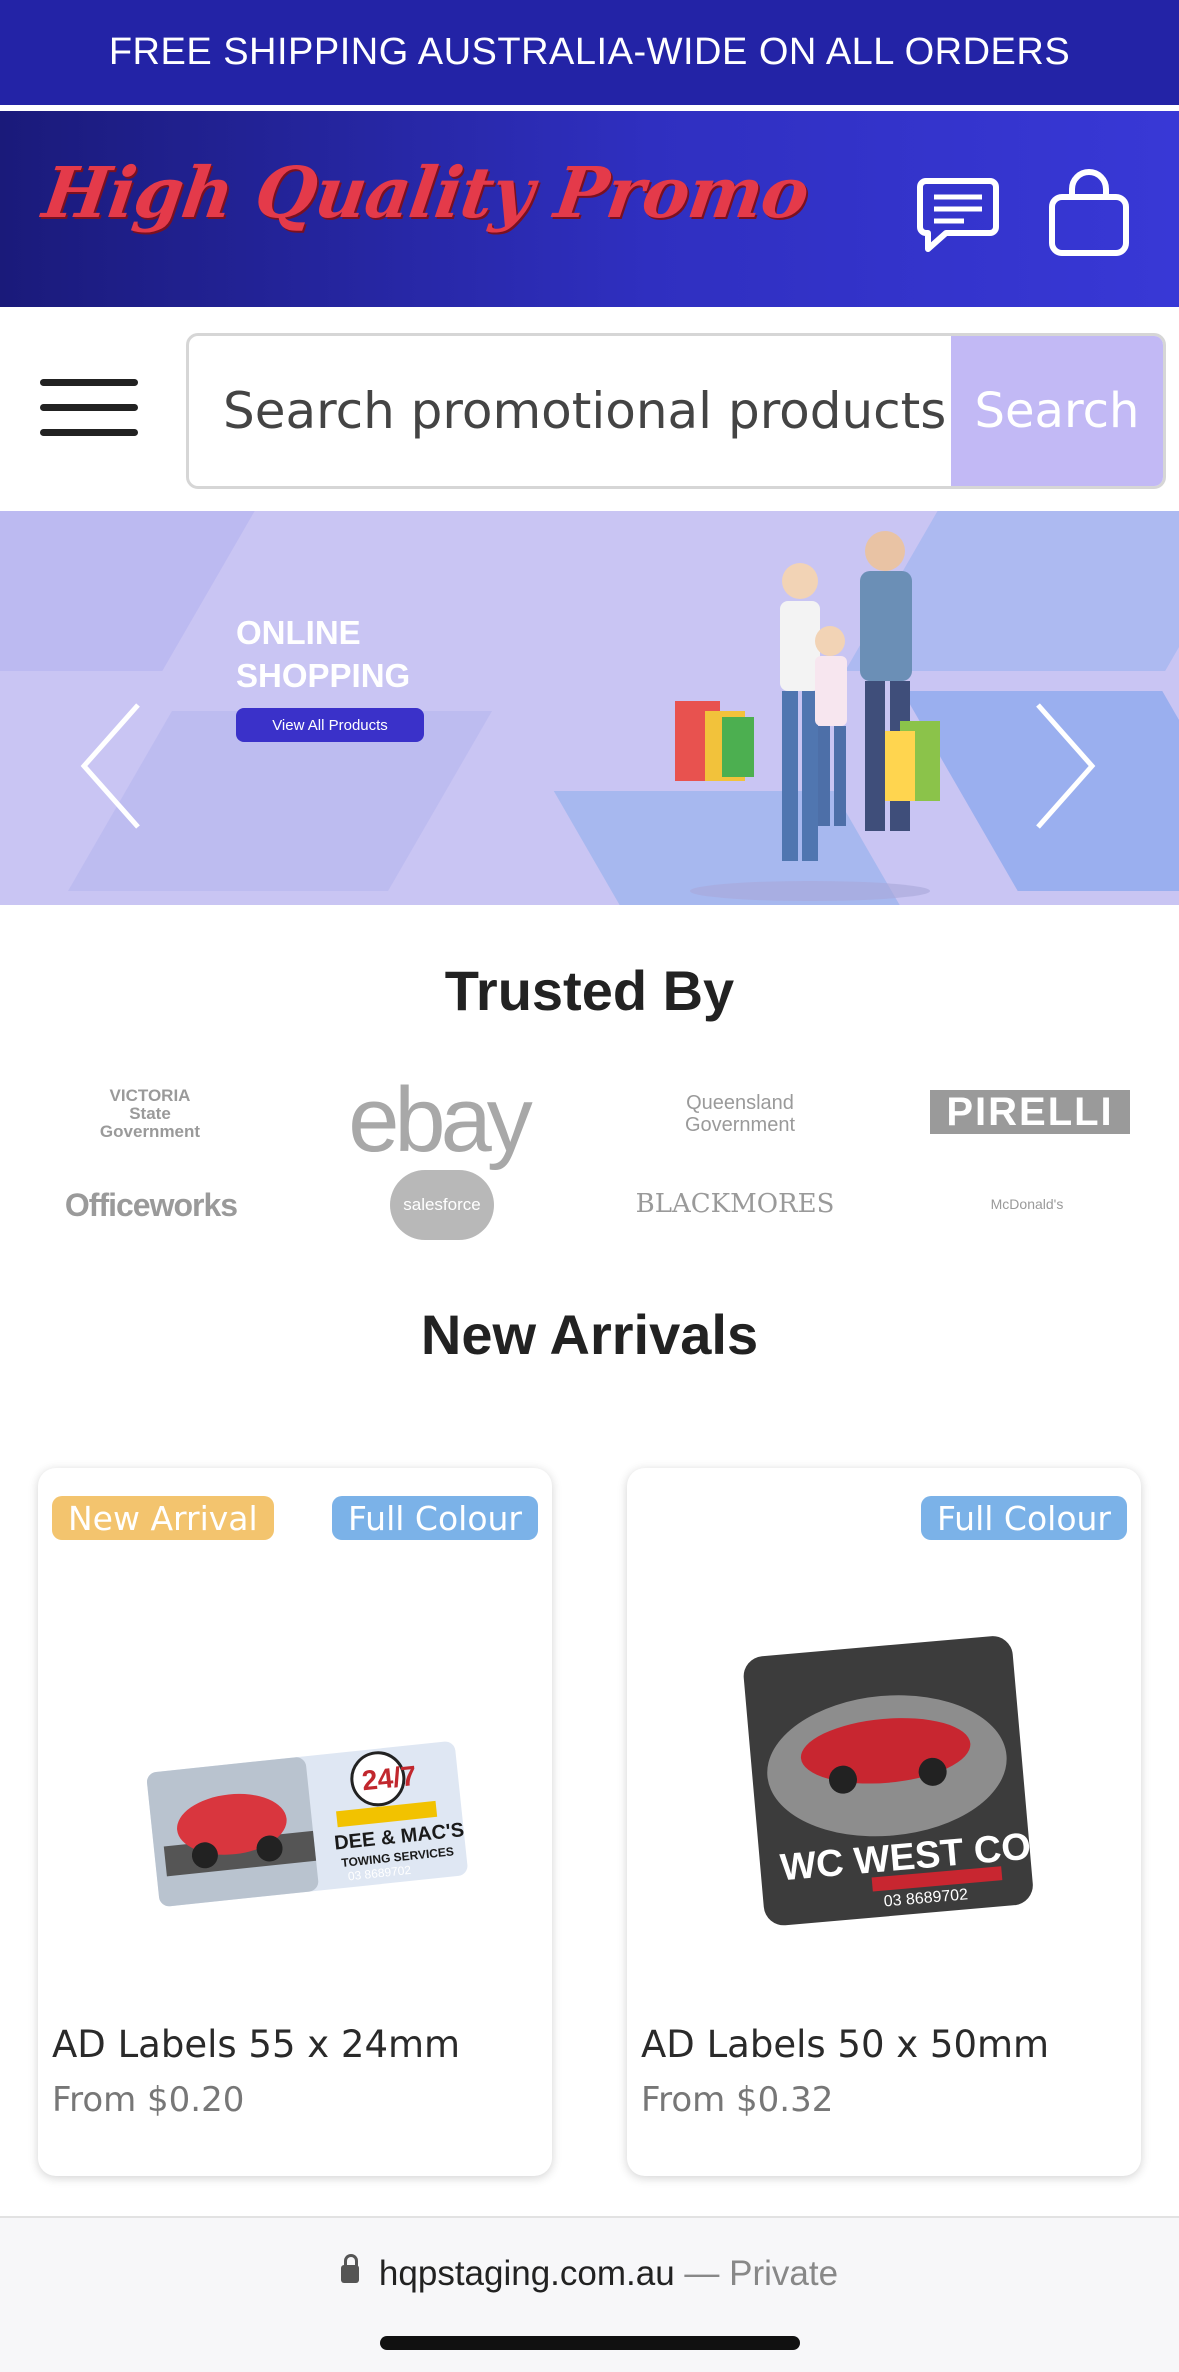 This screenshot has height=2372, width=1179. What do you see at coordinates (761, 2273) in the screenshot?
I see `private-indicator: — Private` at bounding box center [761, 2273].